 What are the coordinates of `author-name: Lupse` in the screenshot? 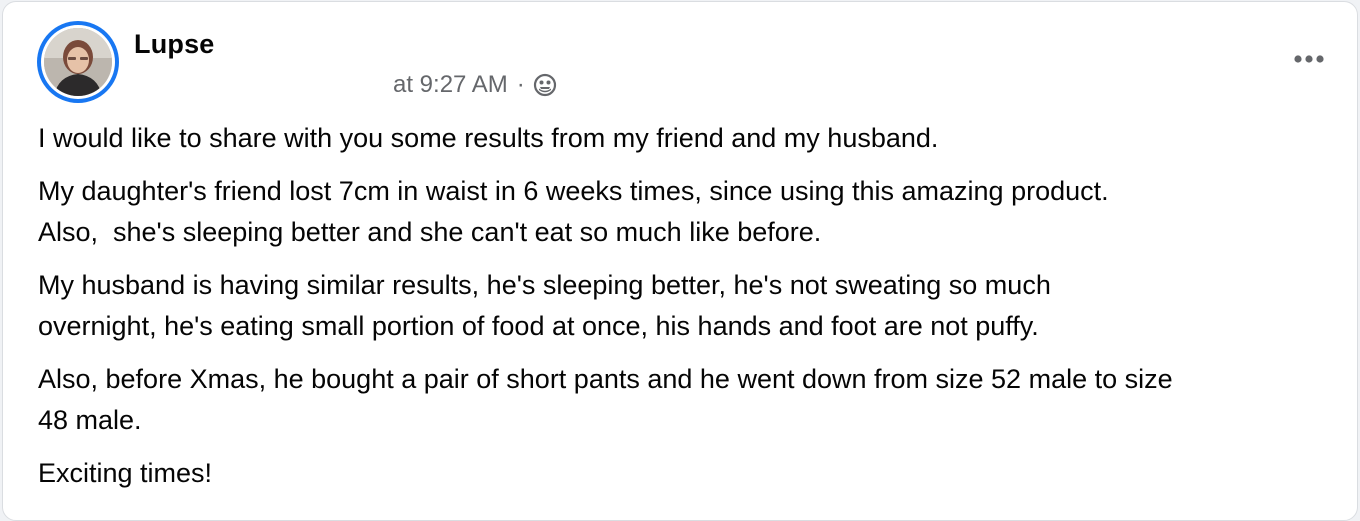 It's located at (174, 44).